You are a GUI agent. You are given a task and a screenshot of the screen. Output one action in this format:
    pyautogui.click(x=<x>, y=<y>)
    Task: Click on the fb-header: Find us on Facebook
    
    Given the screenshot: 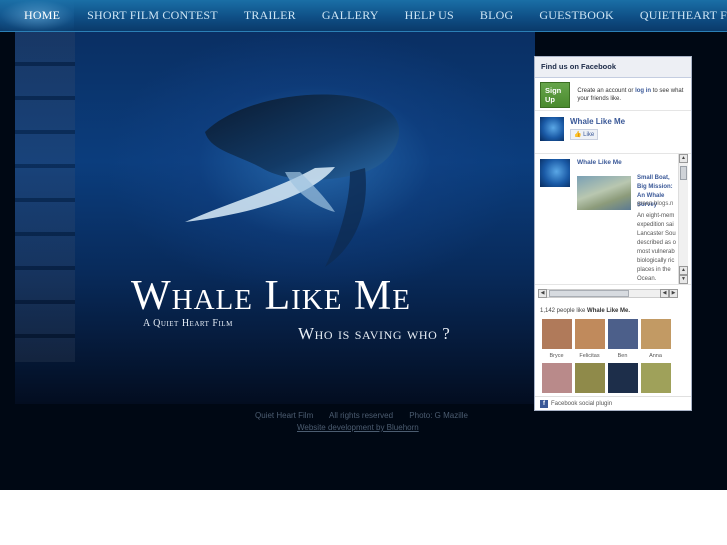 What is the action you would take?
    pyautogui.click(x=613, y=67)
    